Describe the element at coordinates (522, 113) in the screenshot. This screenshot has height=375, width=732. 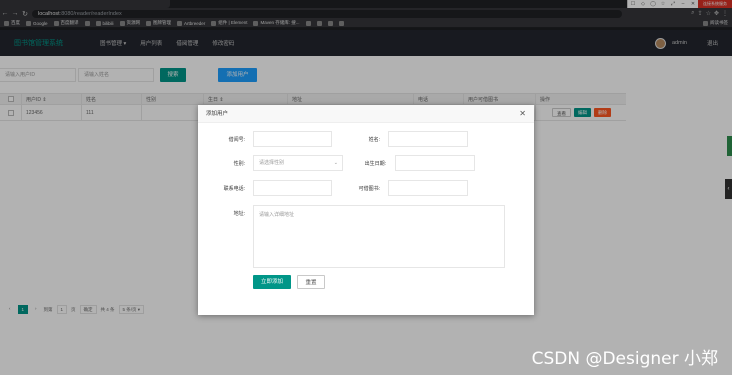
I see `close-icon: ✕` at that location.